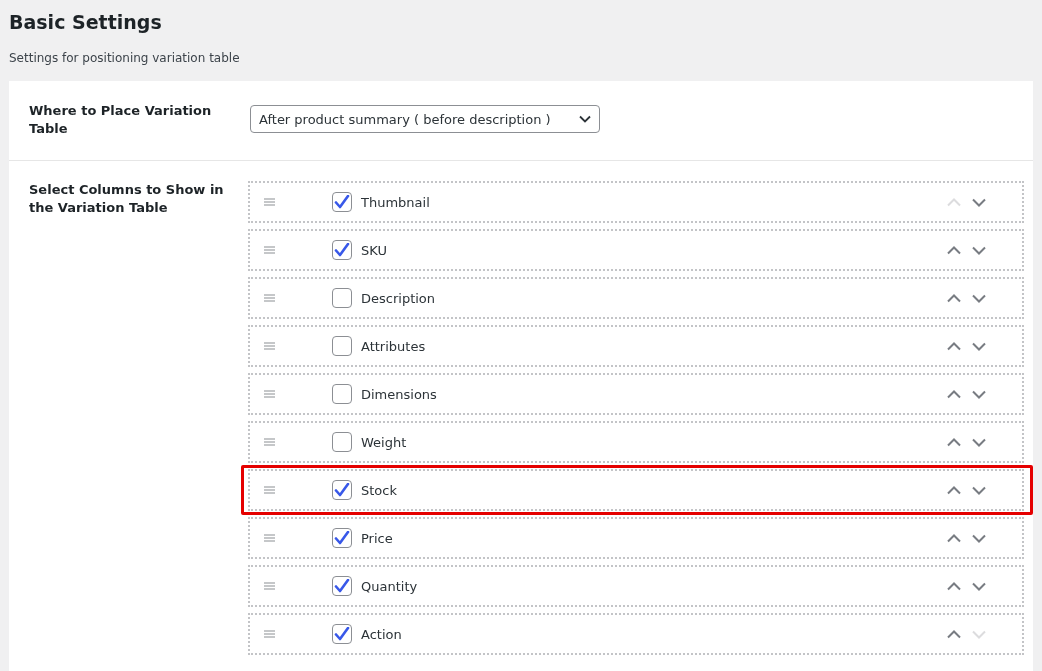  What do you see at coordinates (636, 634) in the screenshot?
I see `column-row: Action` at bounding box center [636, 634].